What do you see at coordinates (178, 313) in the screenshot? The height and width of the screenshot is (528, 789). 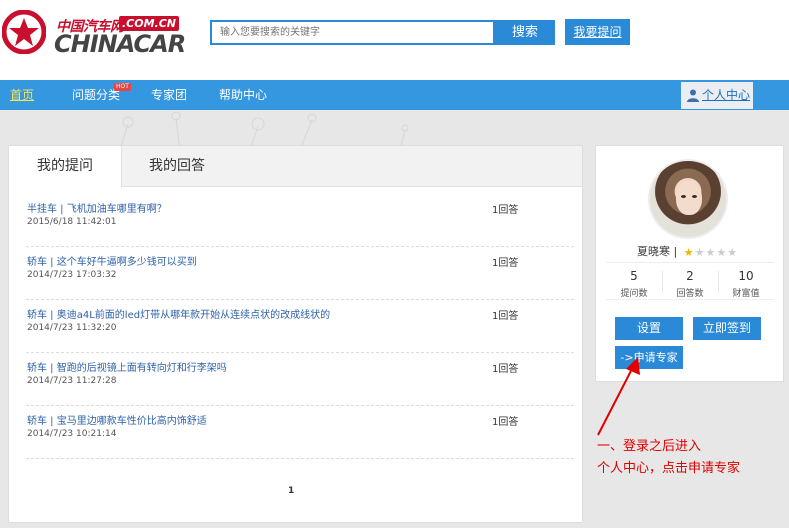 I see `question-link: 轿车 | 奥迪a4L前面的led灯带从哪年款开始从连续点状的改成线状的` at bounding box center [178, 313].